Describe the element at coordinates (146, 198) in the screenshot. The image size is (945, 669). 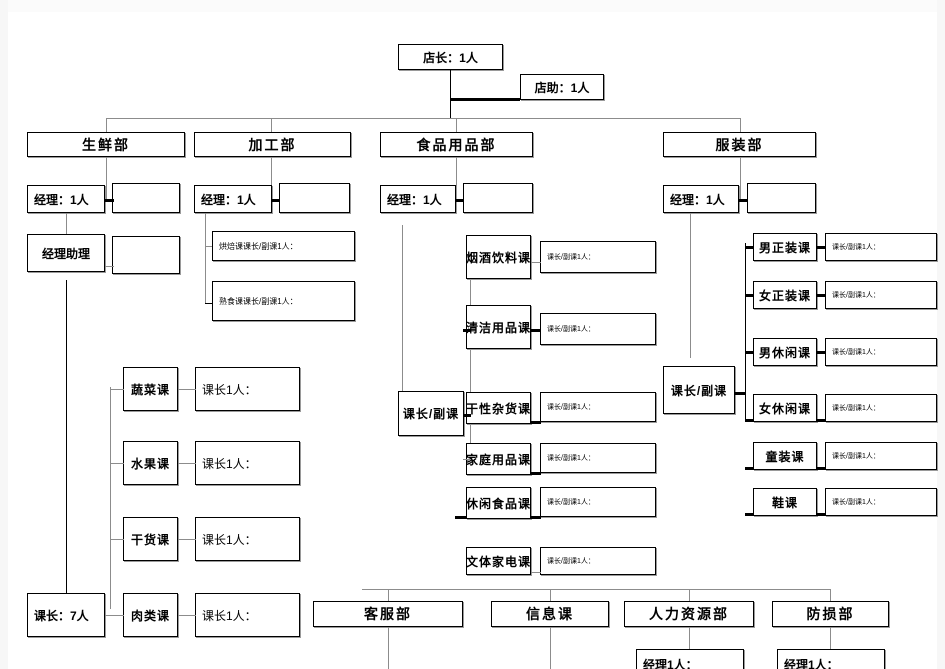
I see `box-fresh-manager-blank` at that location.